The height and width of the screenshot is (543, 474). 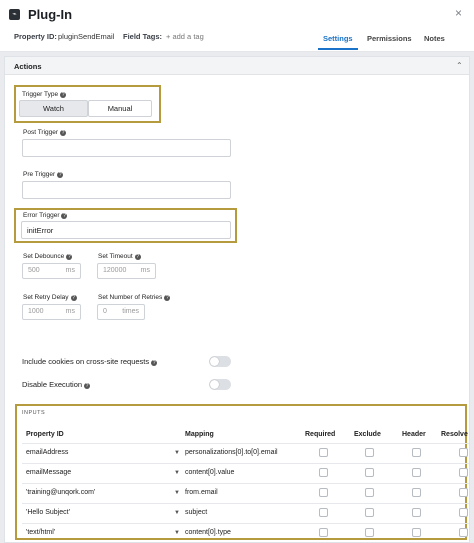 What do you see at coordinates (115, 270) in the screenshot?
I see `timeout-value: 120000` at bounding box center [115, 270].